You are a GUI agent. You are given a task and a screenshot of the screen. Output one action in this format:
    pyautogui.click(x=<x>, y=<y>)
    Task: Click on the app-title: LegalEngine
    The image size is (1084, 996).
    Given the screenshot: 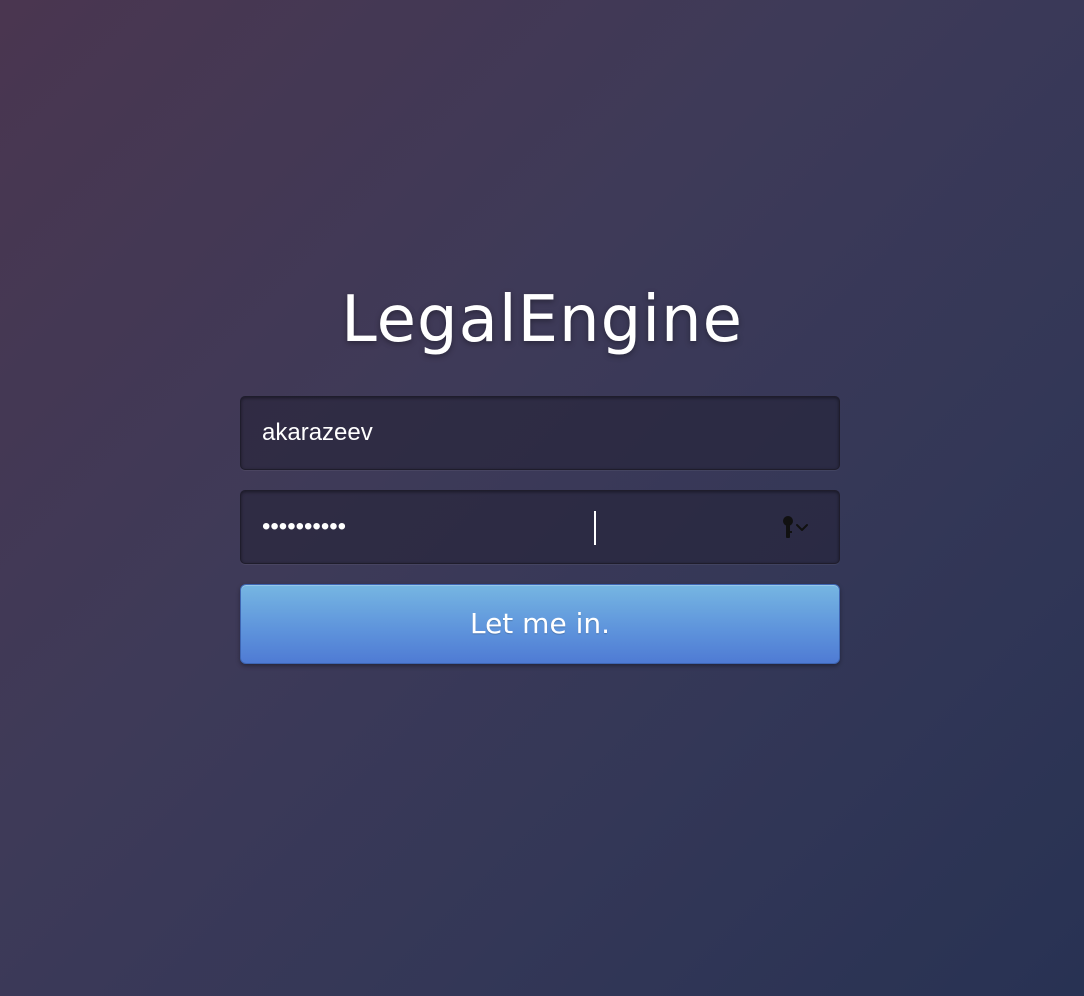 What is the action you would take?
    pyautogui.click(x=542, y=320)
    